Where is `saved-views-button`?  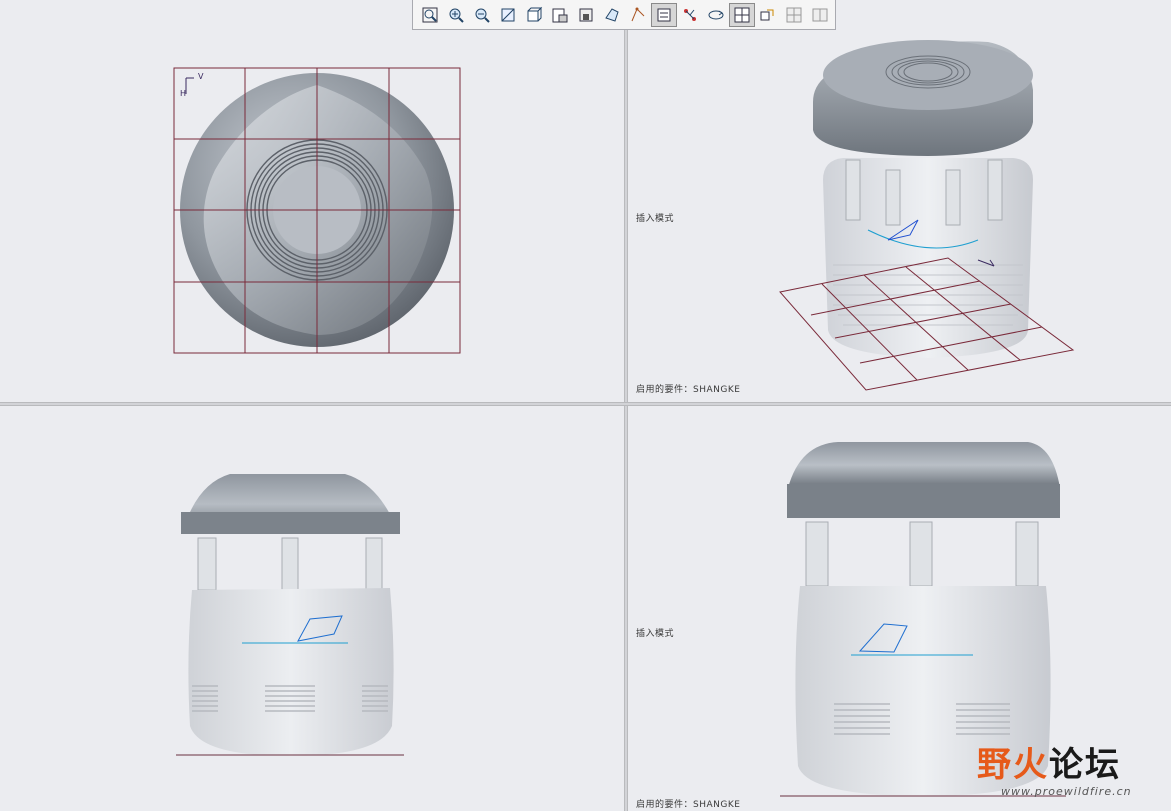 saved-views-button is located at coordinates (560, 15).